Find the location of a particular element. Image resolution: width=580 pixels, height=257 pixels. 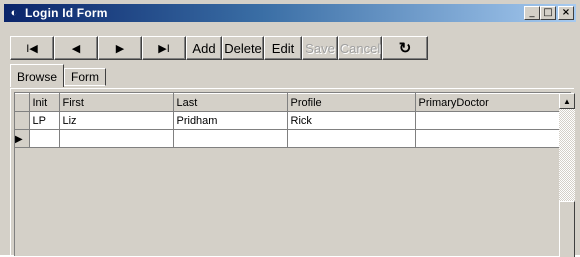

minimize-button: _ is located at coordinates (532, 13).